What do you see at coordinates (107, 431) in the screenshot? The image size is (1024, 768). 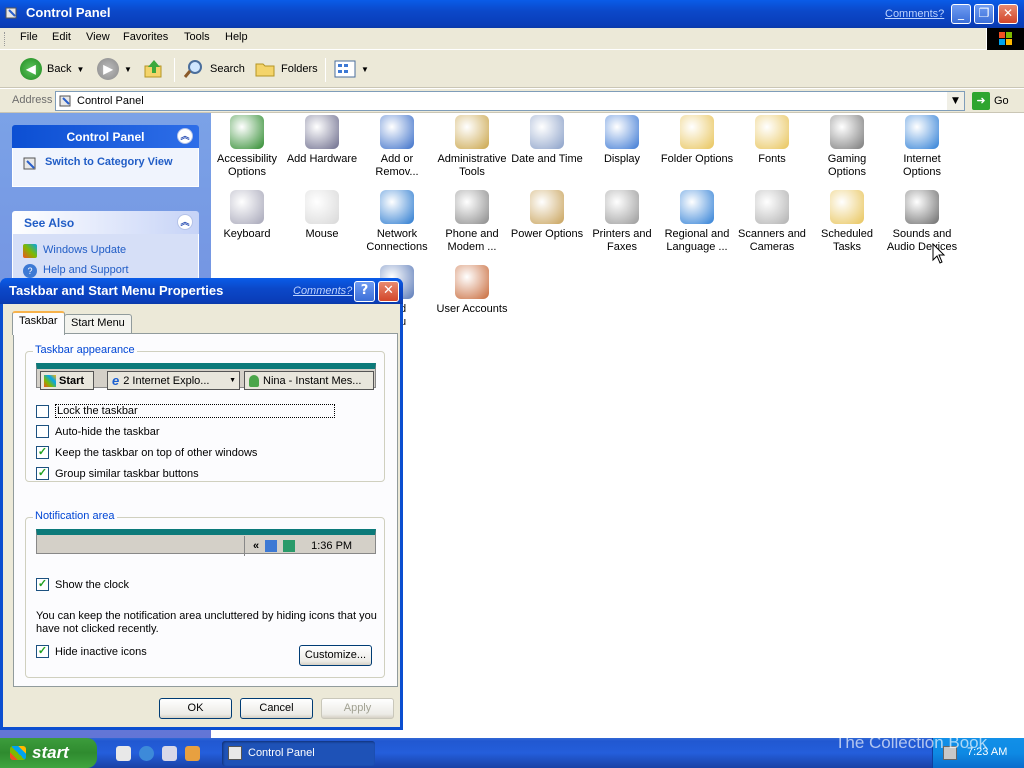 I see `checkbox-label: Auto-hide the taskbar` at bounding box center [107, 431].